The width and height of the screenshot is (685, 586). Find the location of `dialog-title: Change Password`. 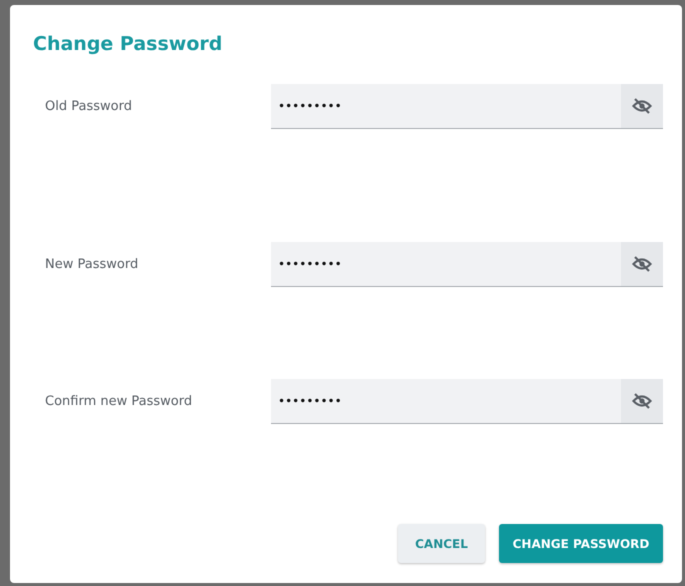

dialog-title: Change Password is located at coordinates (128, 44).